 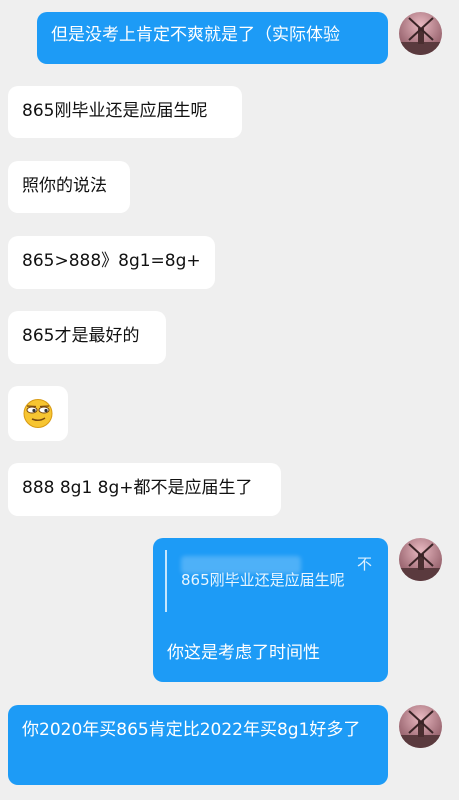 I want to click on message-text: 865刚毕业还是应届生呢, so click(x=115, y=111).